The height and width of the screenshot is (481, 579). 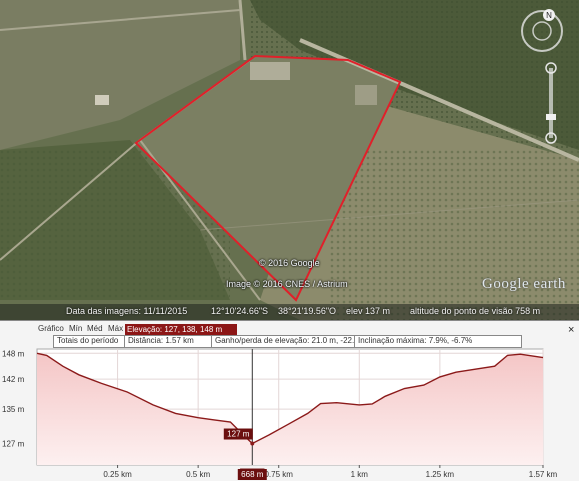 What do you see at coordinates (551, 103) in the screenshot?
I see `zoom-slider-icon` at bounding box center [551, 103].